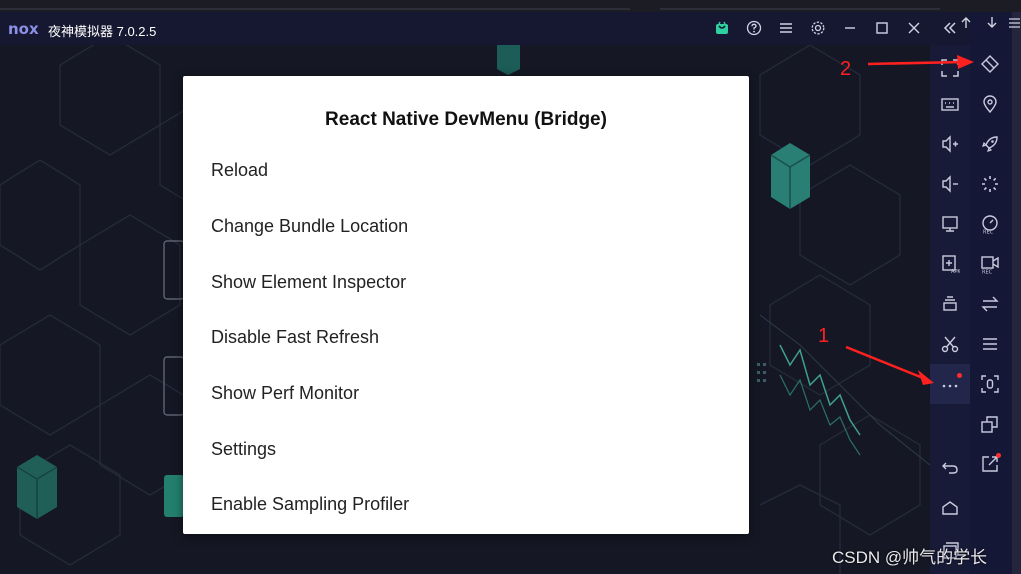  I want to click on csdn-watermark: CSDN @帅气的学长, so click(910, 557).